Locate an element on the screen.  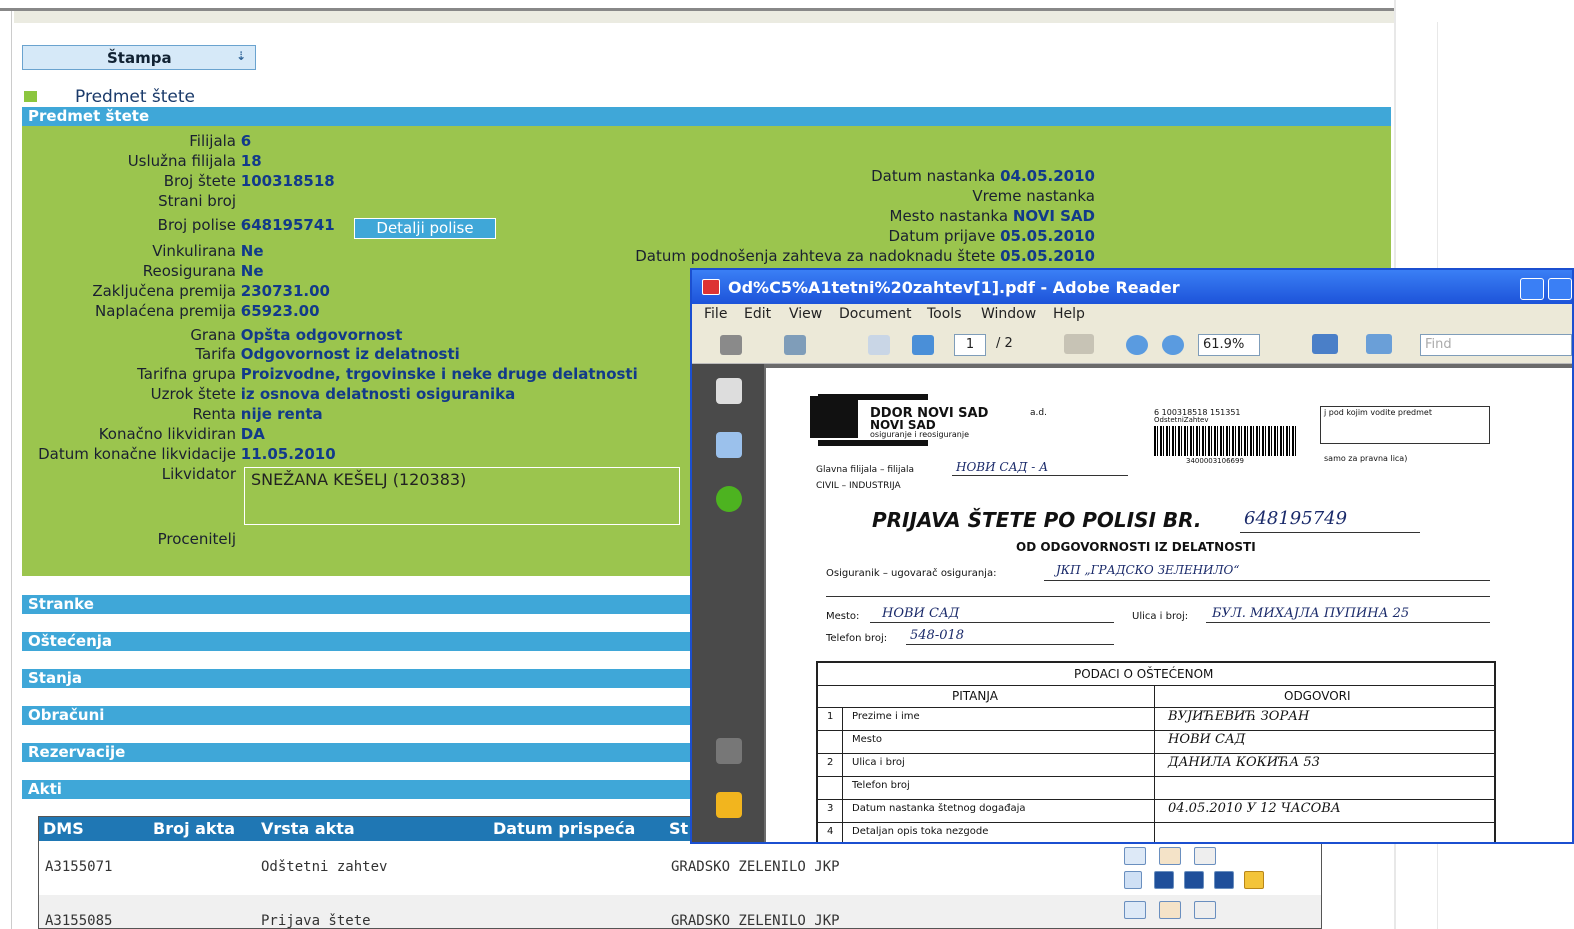
col-st: St is located at coordinates (678, 828).